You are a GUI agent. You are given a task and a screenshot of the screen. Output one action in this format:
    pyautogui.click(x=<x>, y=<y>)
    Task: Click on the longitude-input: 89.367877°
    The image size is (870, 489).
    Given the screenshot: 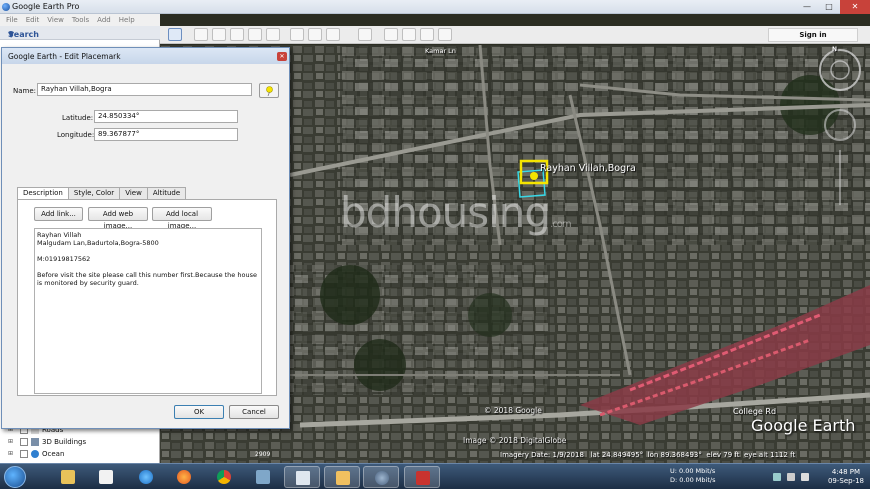 What is the action you would take?
    pyautogui.click(x=166, y=134)
    